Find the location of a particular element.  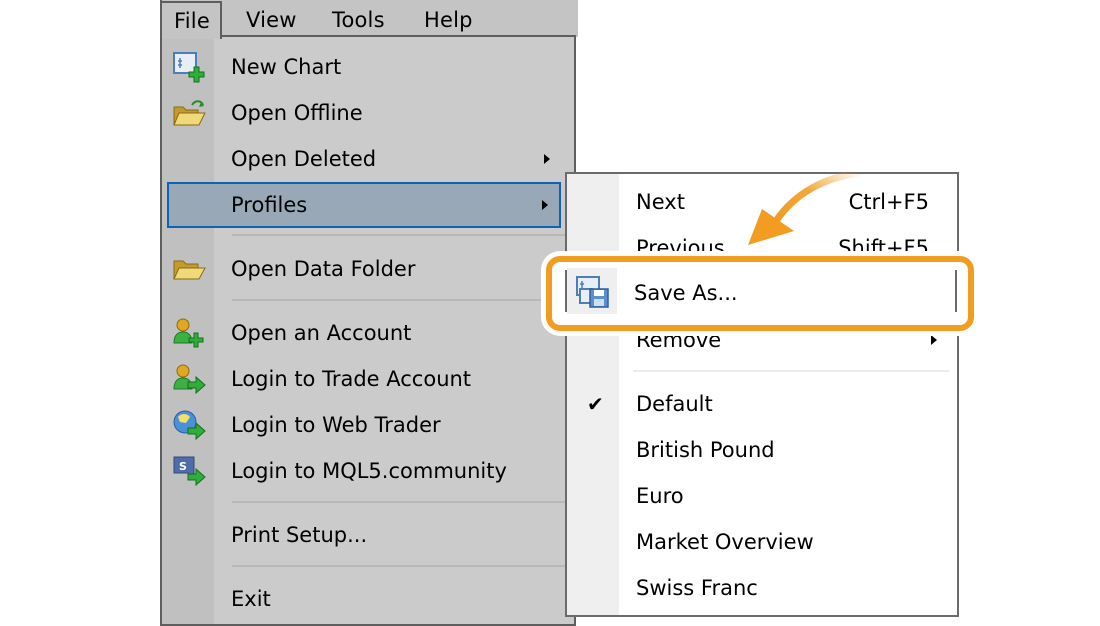

user-add-icon is located at coordinates (189, 333).